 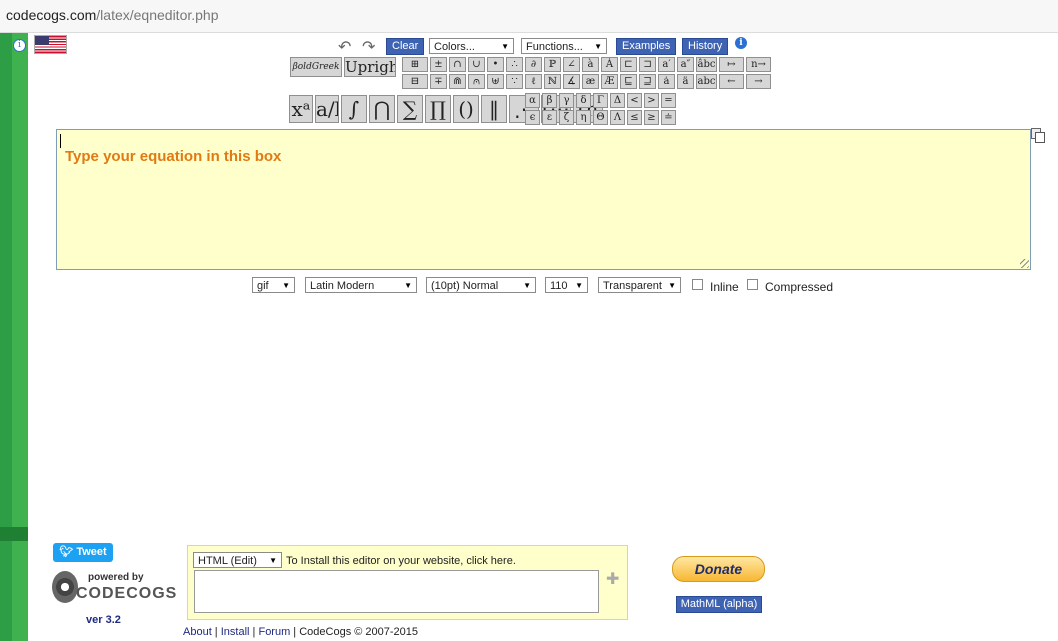 What do you see at coordinates (457, 81) in the screenshot?
I see `symbol-button-r2-2: ⋒` at bounding box center [457, 81].